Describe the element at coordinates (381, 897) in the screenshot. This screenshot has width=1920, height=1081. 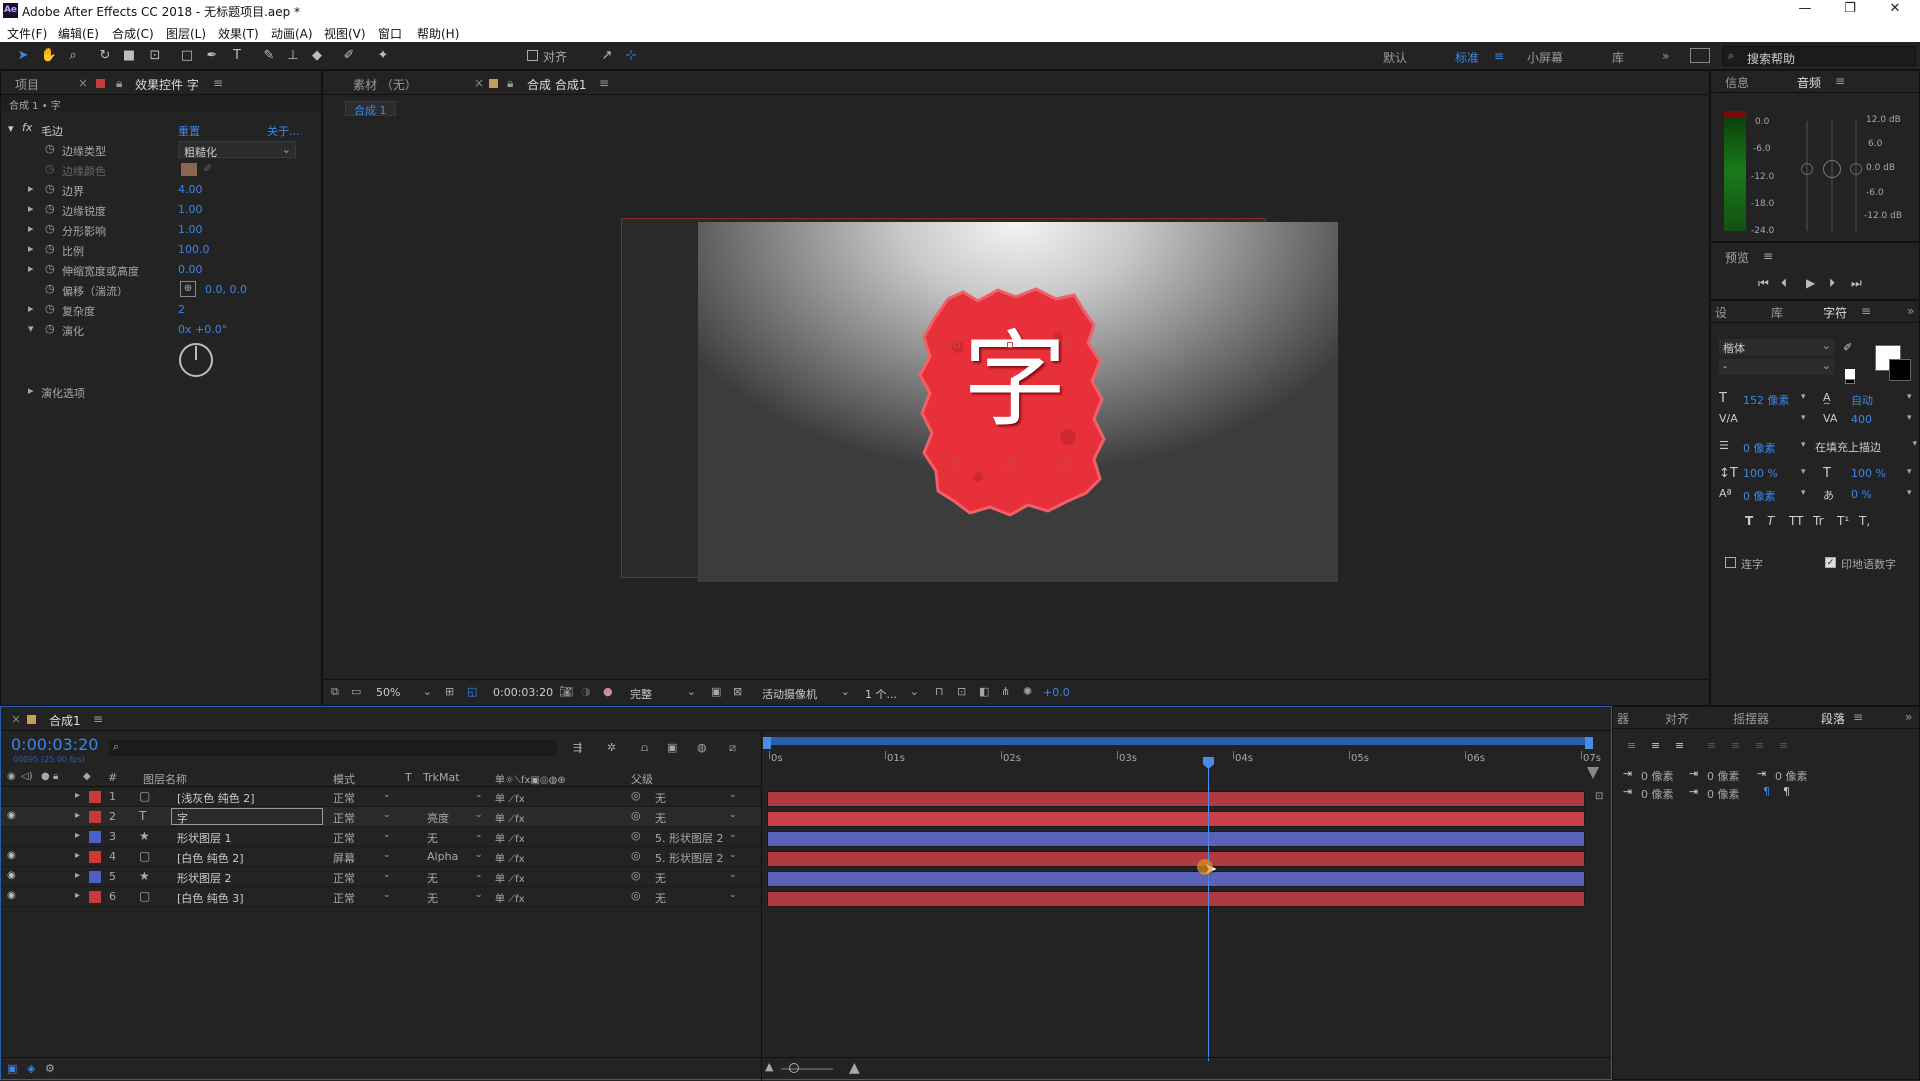
I see `layer-row: ◉ ▸ 6 ▢ [白色 纯色 3] 正常 ⌄ 无 ⌄ 单 ⟋fx ◎ 无 ⌄` at that location.